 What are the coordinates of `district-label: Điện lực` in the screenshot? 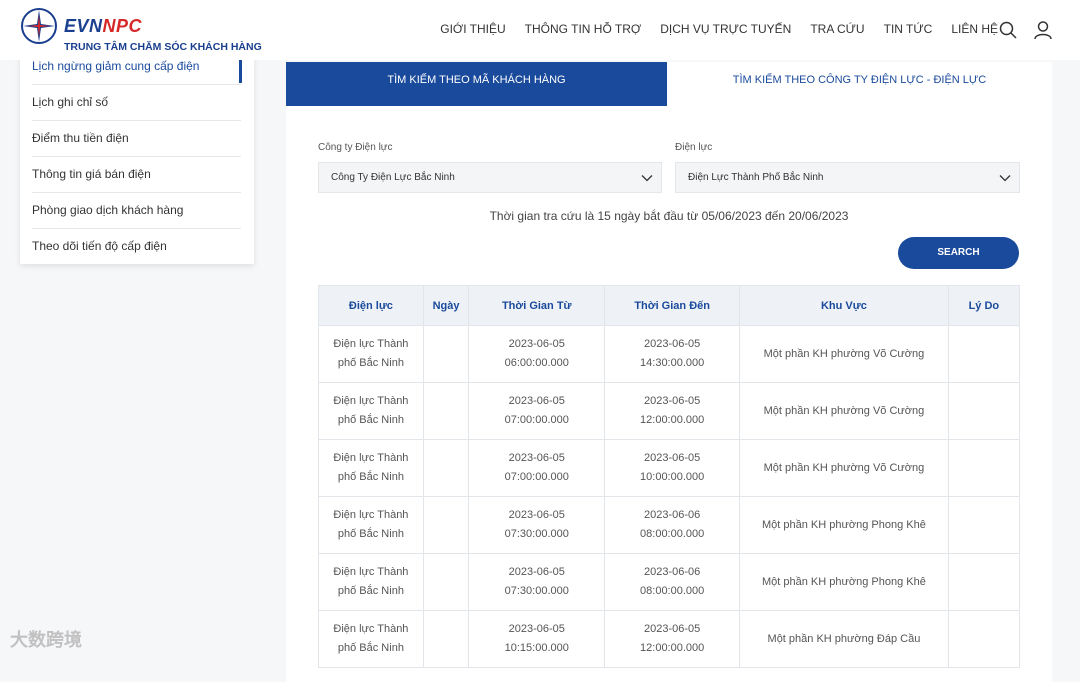 It's located at (694, 147).